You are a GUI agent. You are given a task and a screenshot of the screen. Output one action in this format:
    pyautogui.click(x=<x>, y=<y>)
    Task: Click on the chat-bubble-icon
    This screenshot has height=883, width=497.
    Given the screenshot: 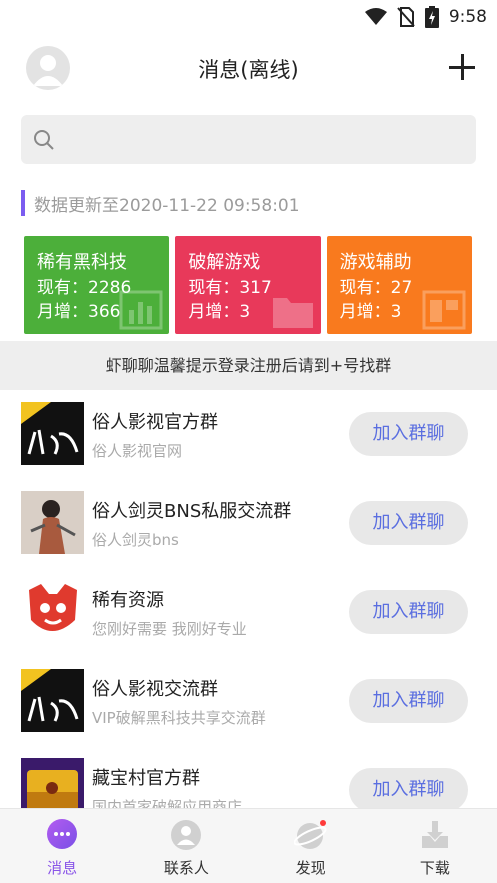 What is the action you would take?
    pyautogui.click(x=62, y=834)
    